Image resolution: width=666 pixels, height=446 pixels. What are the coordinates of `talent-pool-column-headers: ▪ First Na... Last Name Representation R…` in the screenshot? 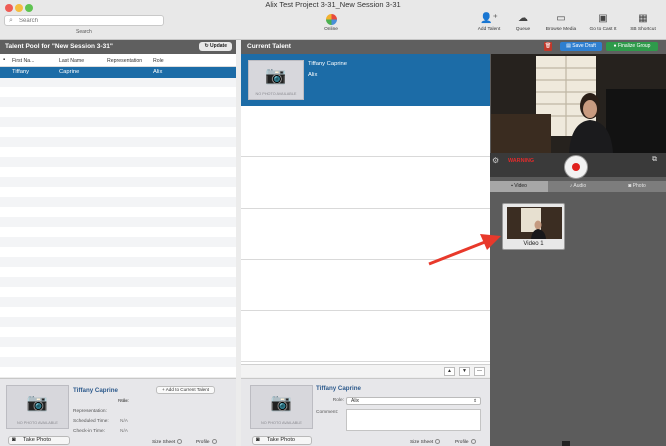 It's located at (118, 60).